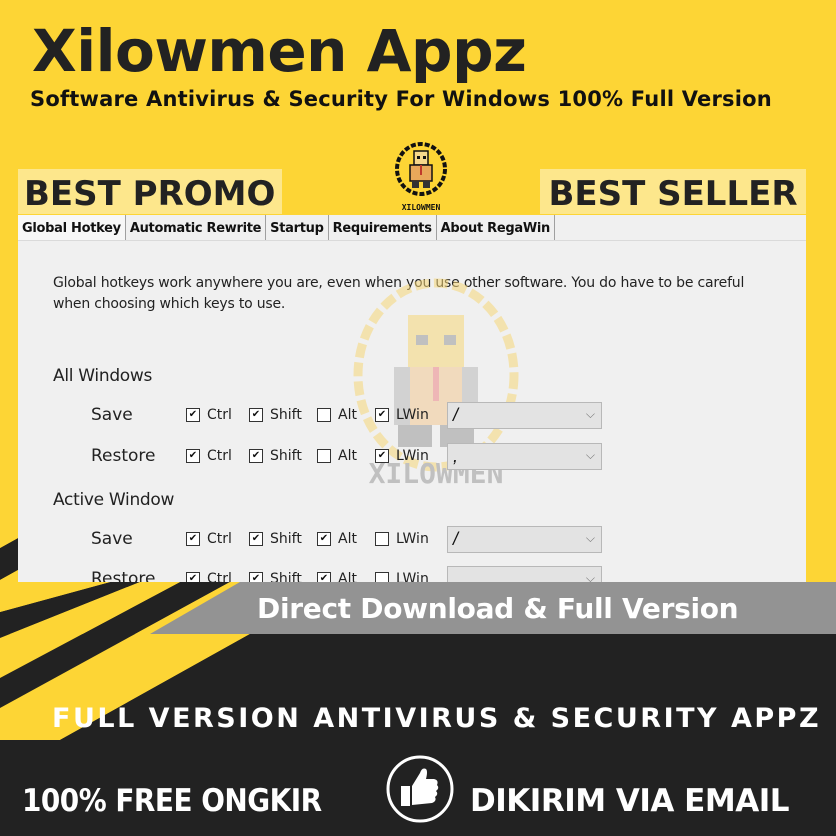  Describe the element at coordinates (402, 456) in the screenshot. I see `all-windows-restore-lwin-checkbox: ✔ LWin` at that location.